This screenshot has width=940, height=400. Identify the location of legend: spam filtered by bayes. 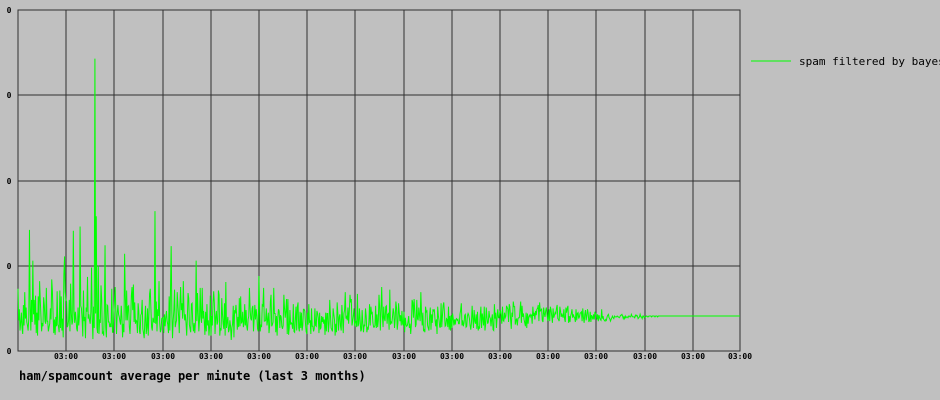
(845, 61).